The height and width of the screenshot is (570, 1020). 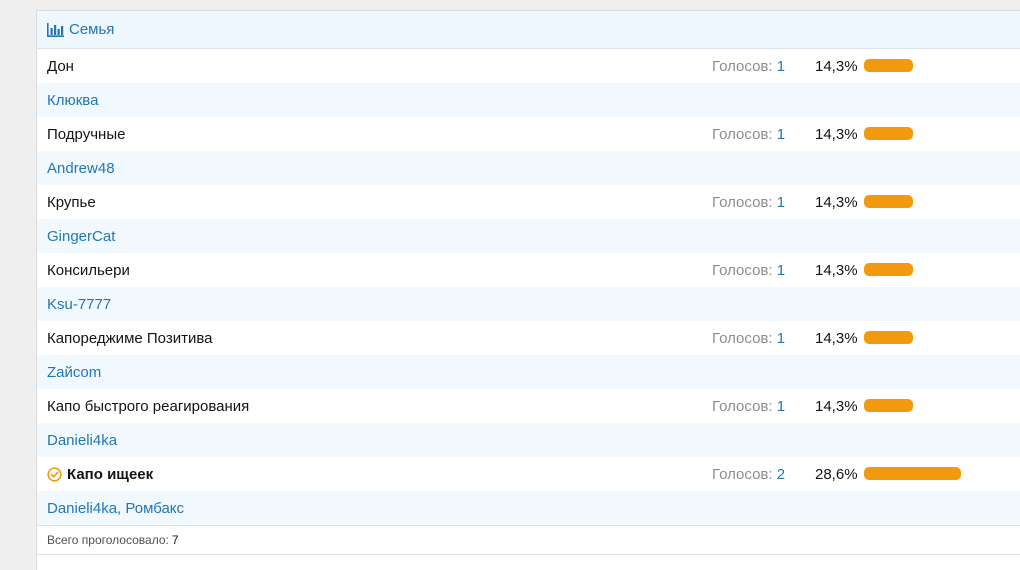 I want to click on poll-voters-row: Zaйcom, so click(x=528, y=372).